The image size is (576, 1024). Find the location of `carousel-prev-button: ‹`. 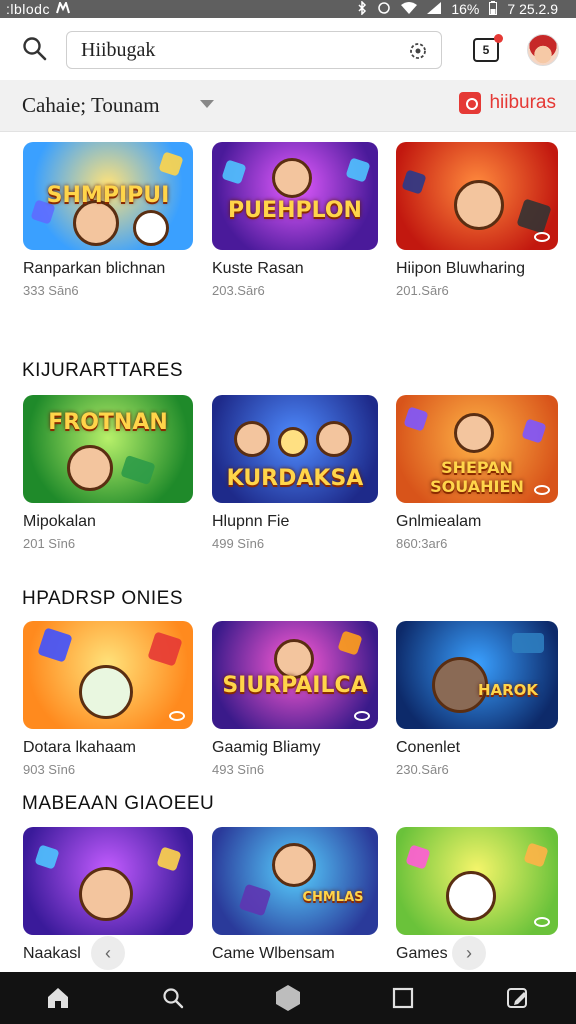

carousel-prev-button: ‹ is located at coordinates (108, 953).